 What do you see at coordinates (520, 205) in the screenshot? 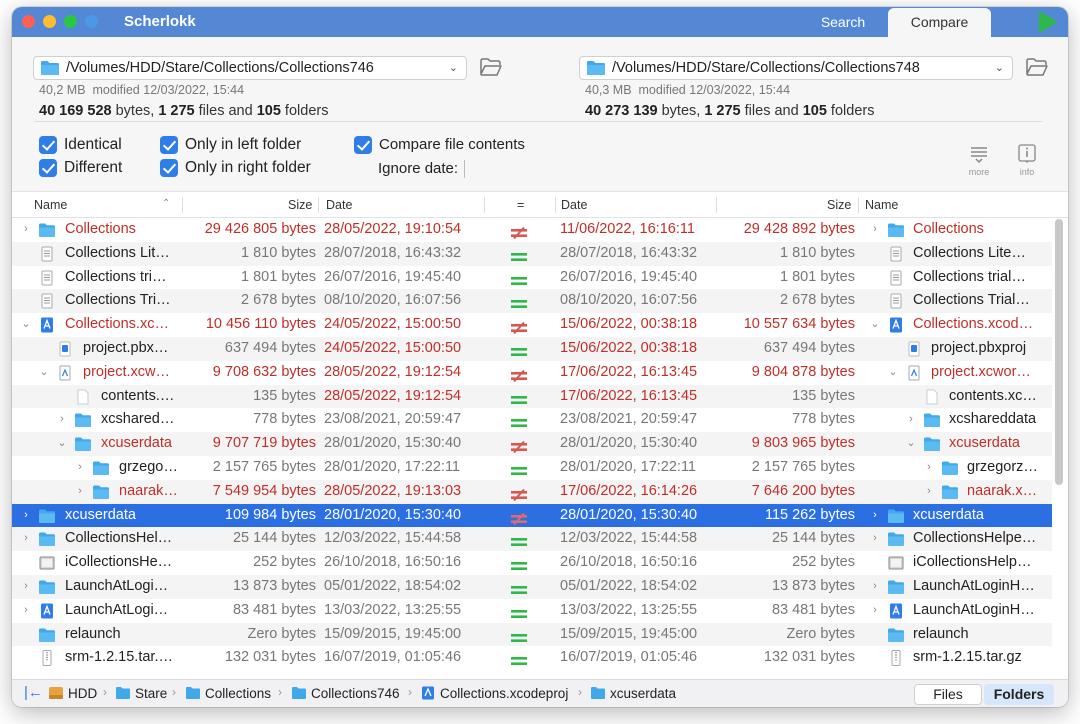
I see `col-equal: =` at bounding box center [520, 205].